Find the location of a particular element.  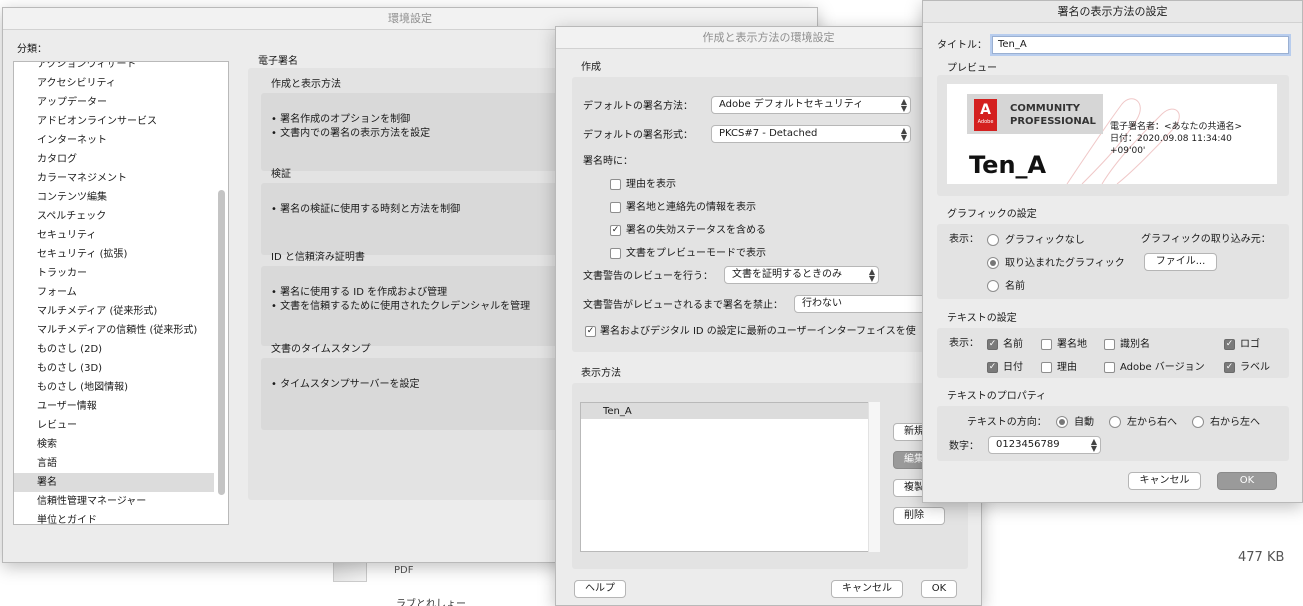

appearance-list: Ten_A is located at coordinates (730, 477).